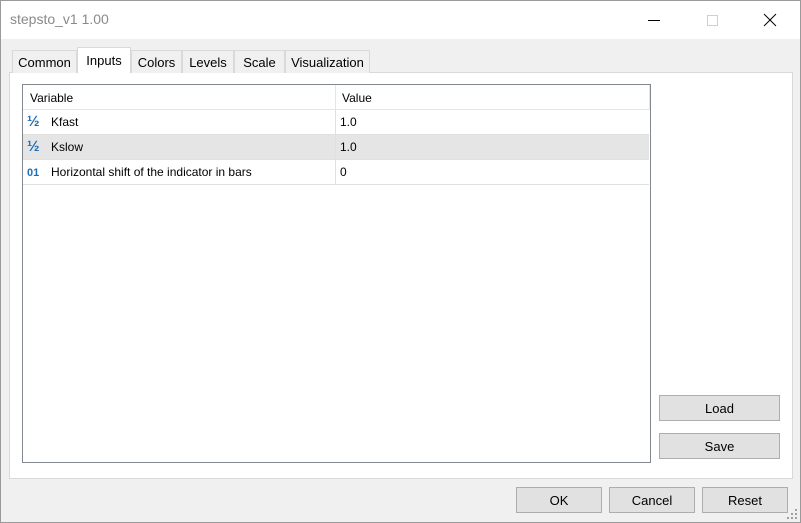  What do you see at coordinates (67, 147) in the screenshot?
I see `variable-name: Kslow` at bounding box center [67, 147].